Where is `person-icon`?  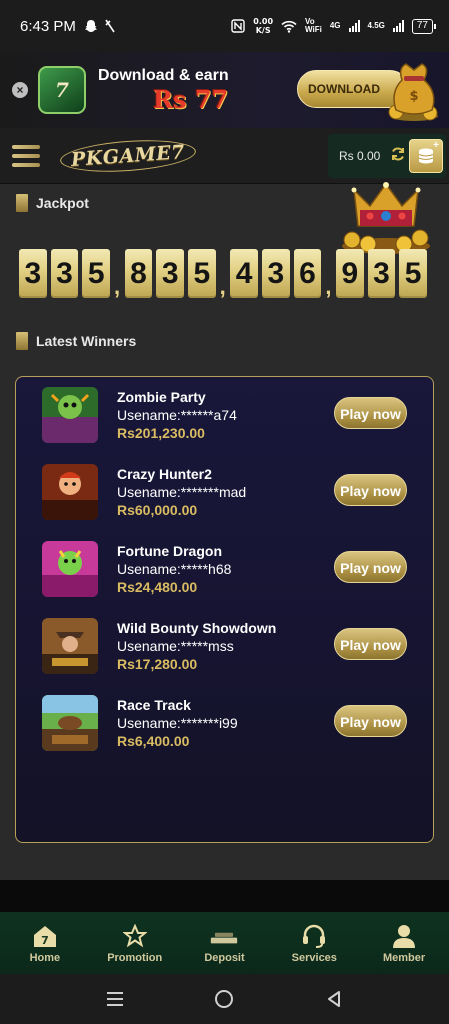 person-icon is located at coordinates (404, 936).